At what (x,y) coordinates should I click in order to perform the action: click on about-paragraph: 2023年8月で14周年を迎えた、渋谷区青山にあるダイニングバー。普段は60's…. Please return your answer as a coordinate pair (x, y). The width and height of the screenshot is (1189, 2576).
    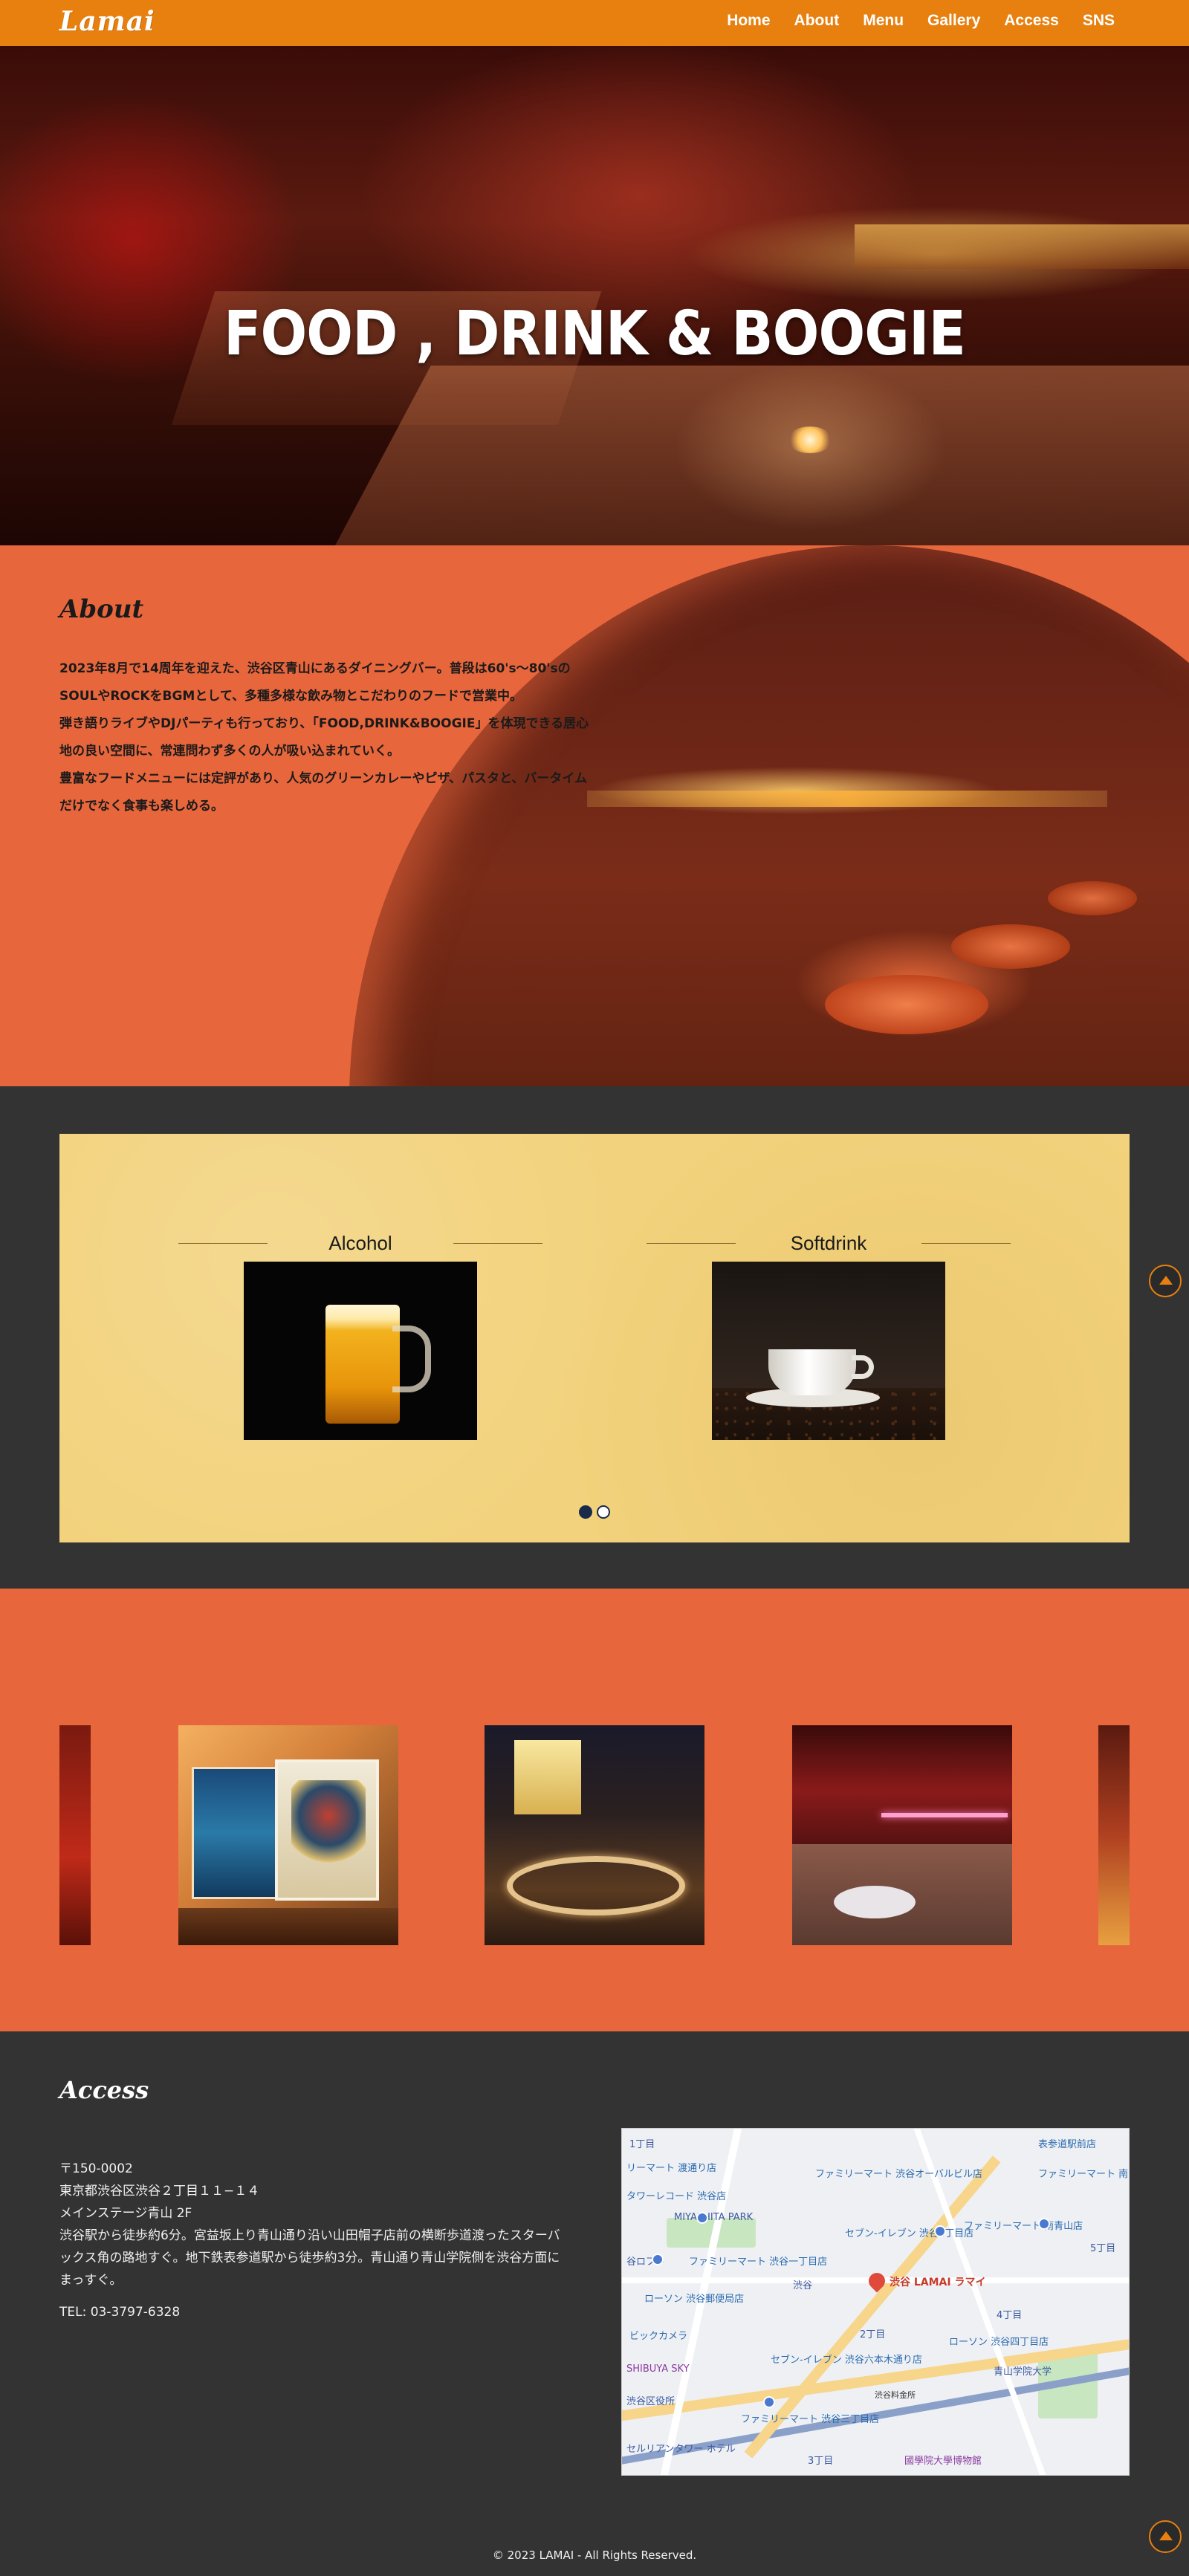
    Looking at the image, I should click on (315, 682).